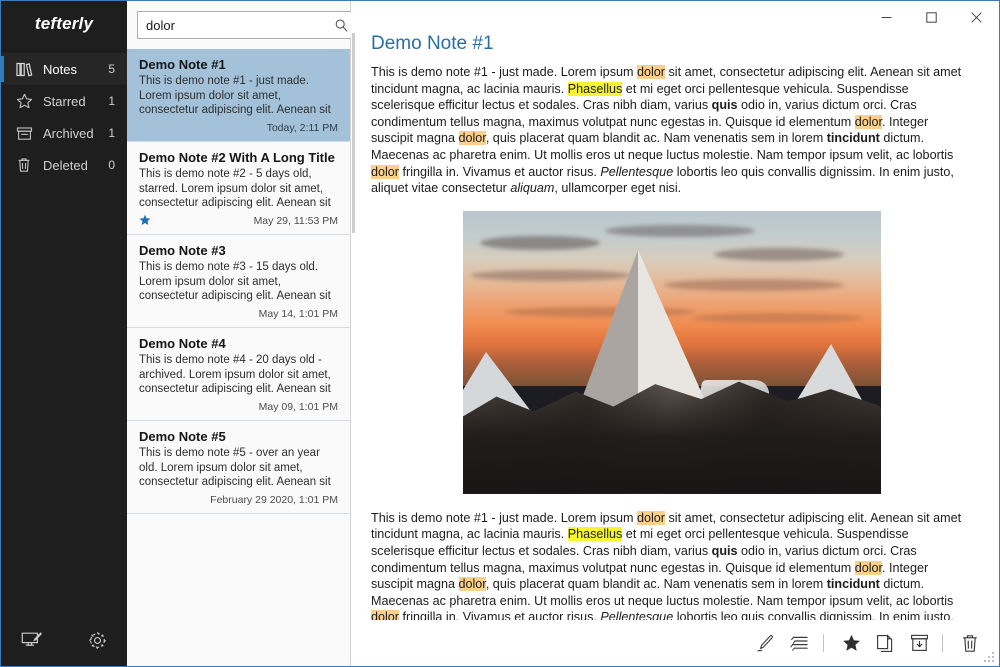 The height and width of the screenshot is (667, 1000). What do you see at coordinates (233, 25) in the screenshot?
I see `search-input` at bounding box center [233, 25].